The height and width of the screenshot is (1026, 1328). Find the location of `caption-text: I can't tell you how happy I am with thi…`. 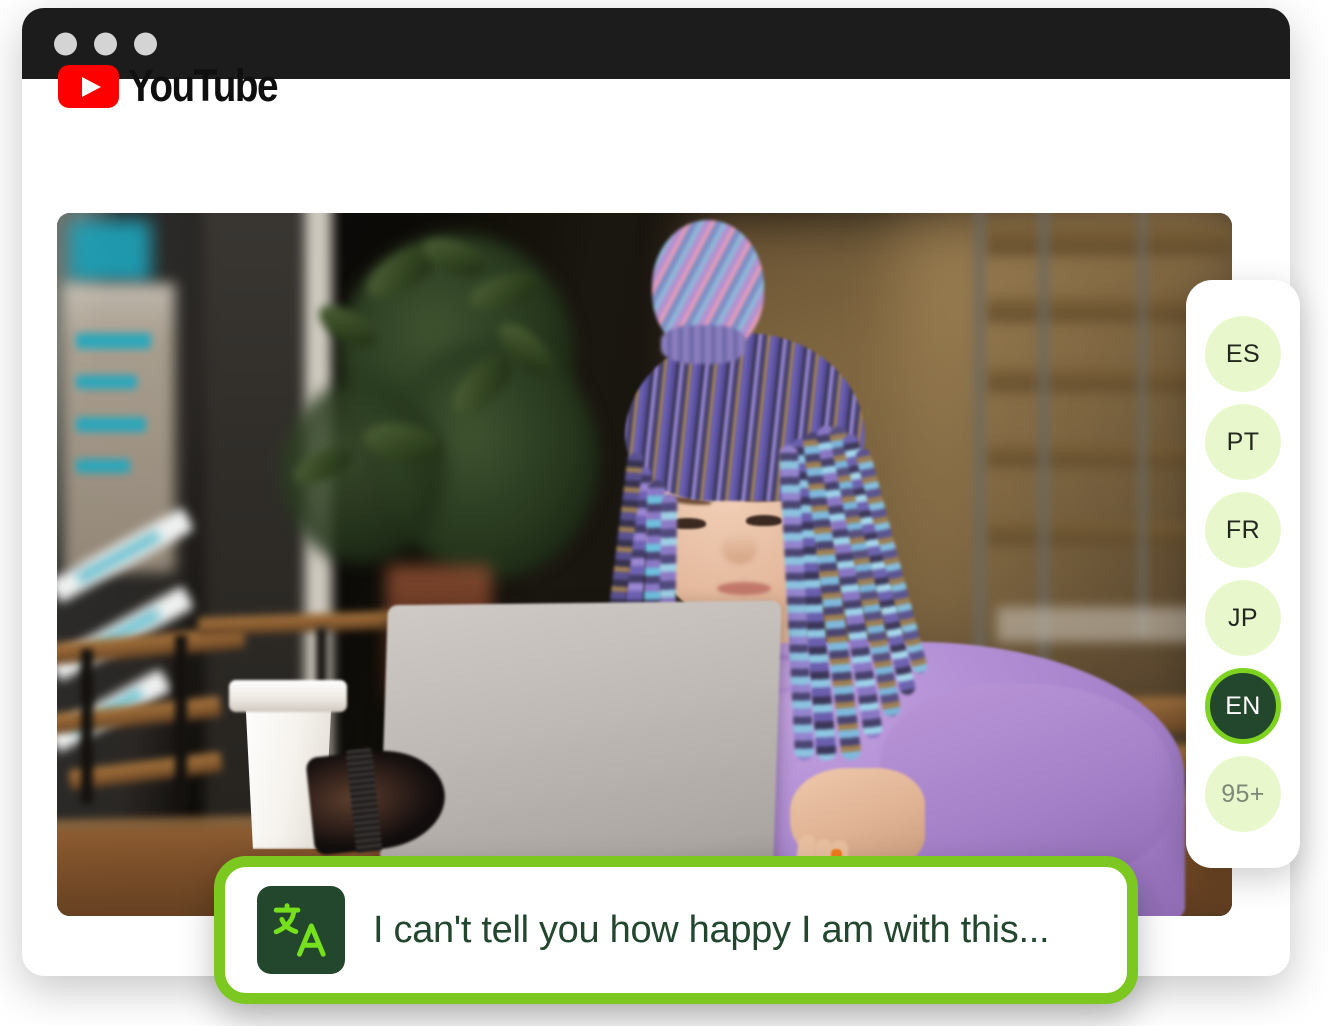

caption-text: I can't tell you how happy I am with thi… is located at coordinates (711, 929).